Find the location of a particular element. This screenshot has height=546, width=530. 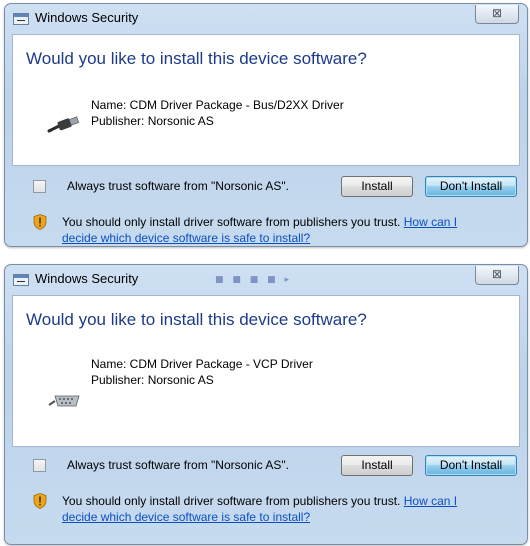

usb-cable-icon is located at coordinates (63, 124).